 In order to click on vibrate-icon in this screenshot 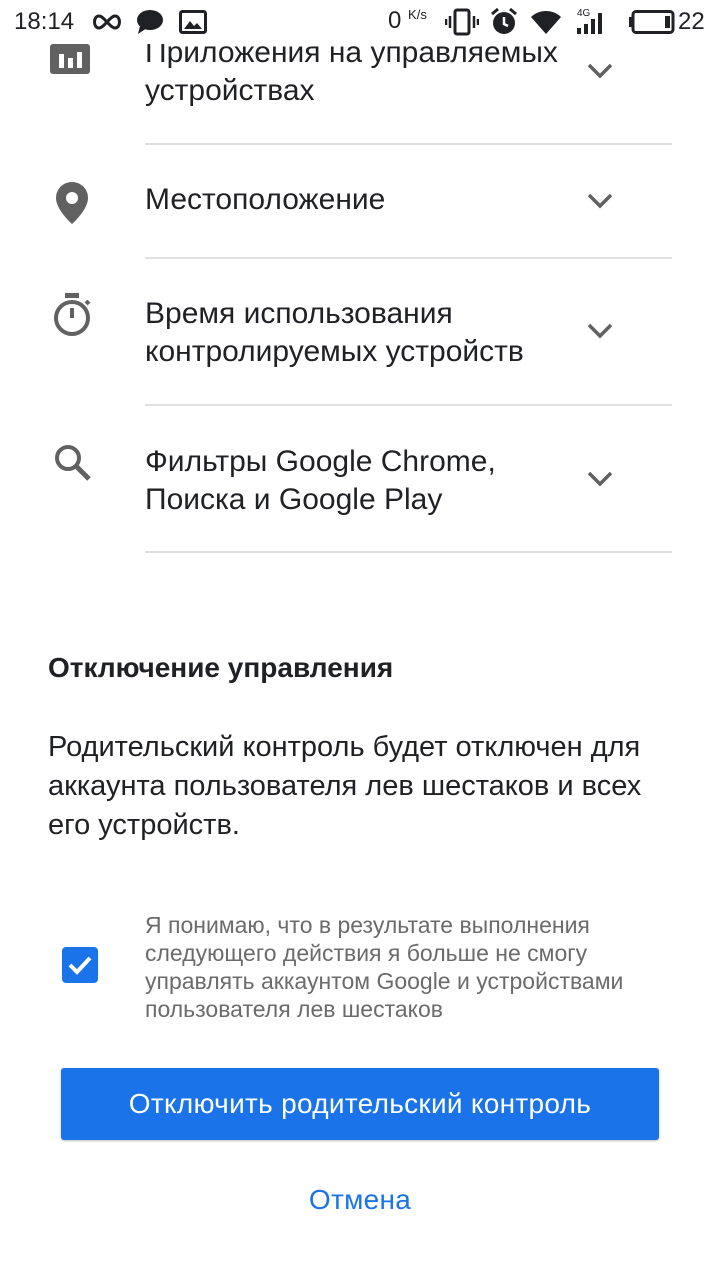, I will do `click(462, 24)`.